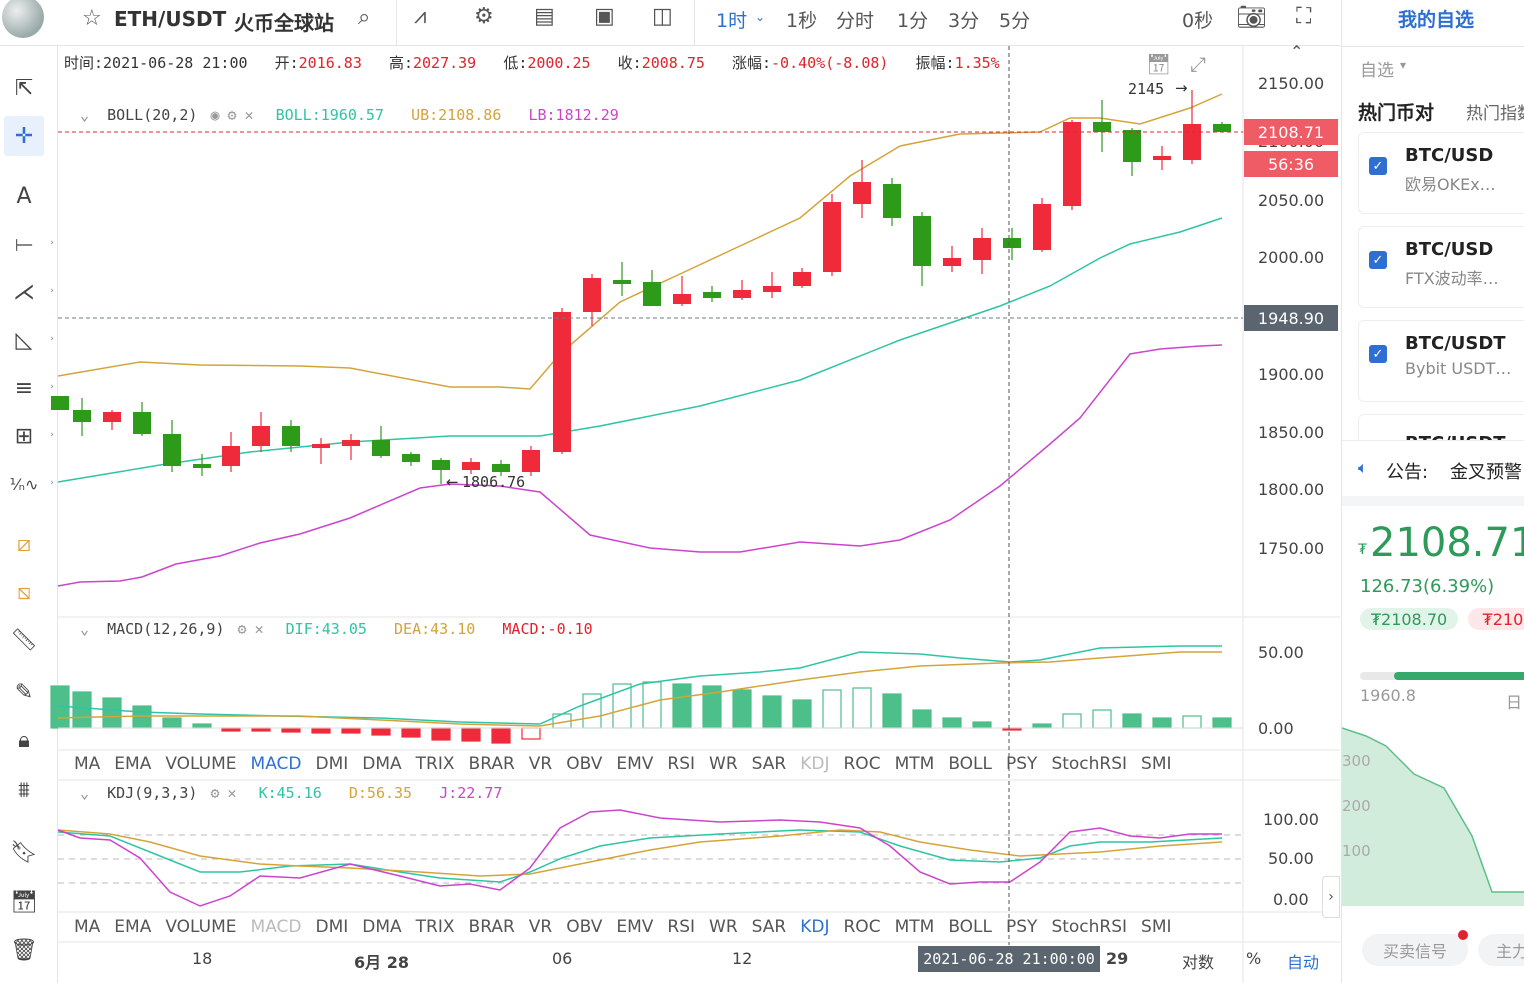  What do you see at coordinates (381, 769) in the screenshot?
I see `main-tab-dma: DMA` at bounding box center [381, 769].